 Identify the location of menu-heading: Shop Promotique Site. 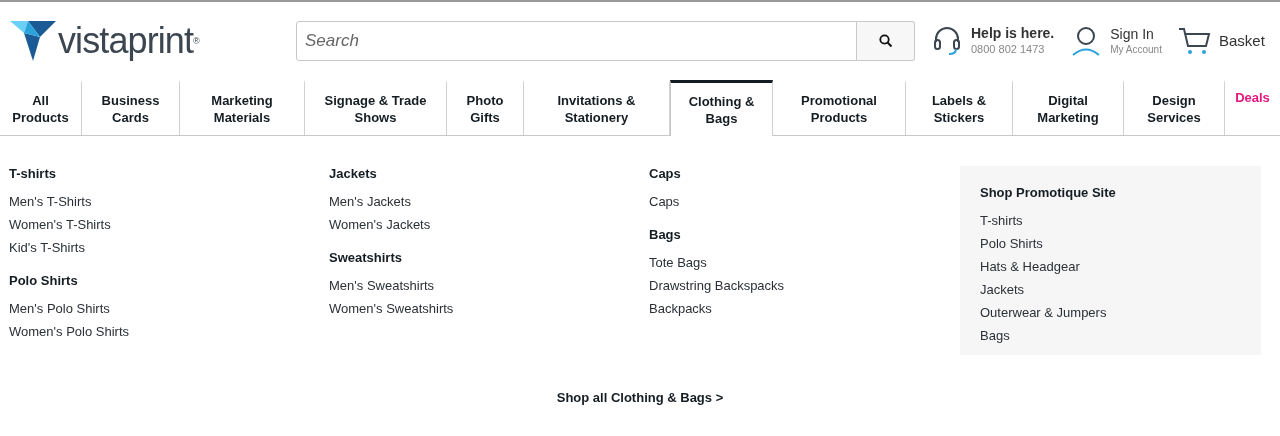
(1048, 193).